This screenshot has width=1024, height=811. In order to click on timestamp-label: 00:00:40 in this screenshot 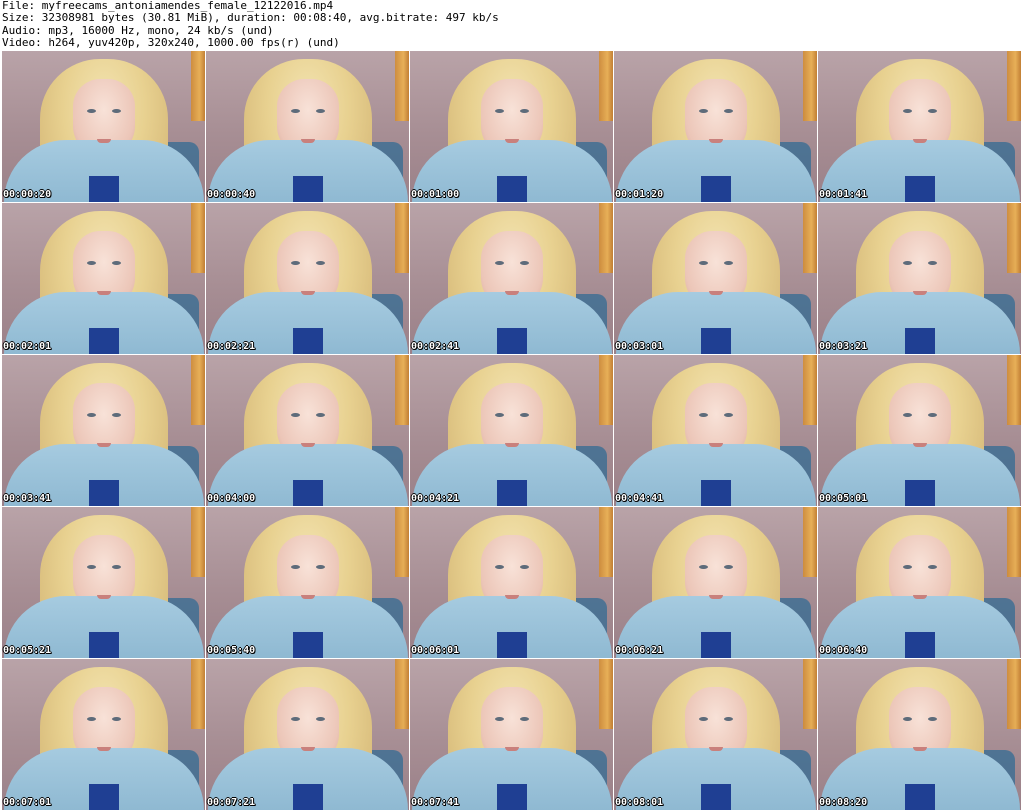, I will do `click(231, 194)`.